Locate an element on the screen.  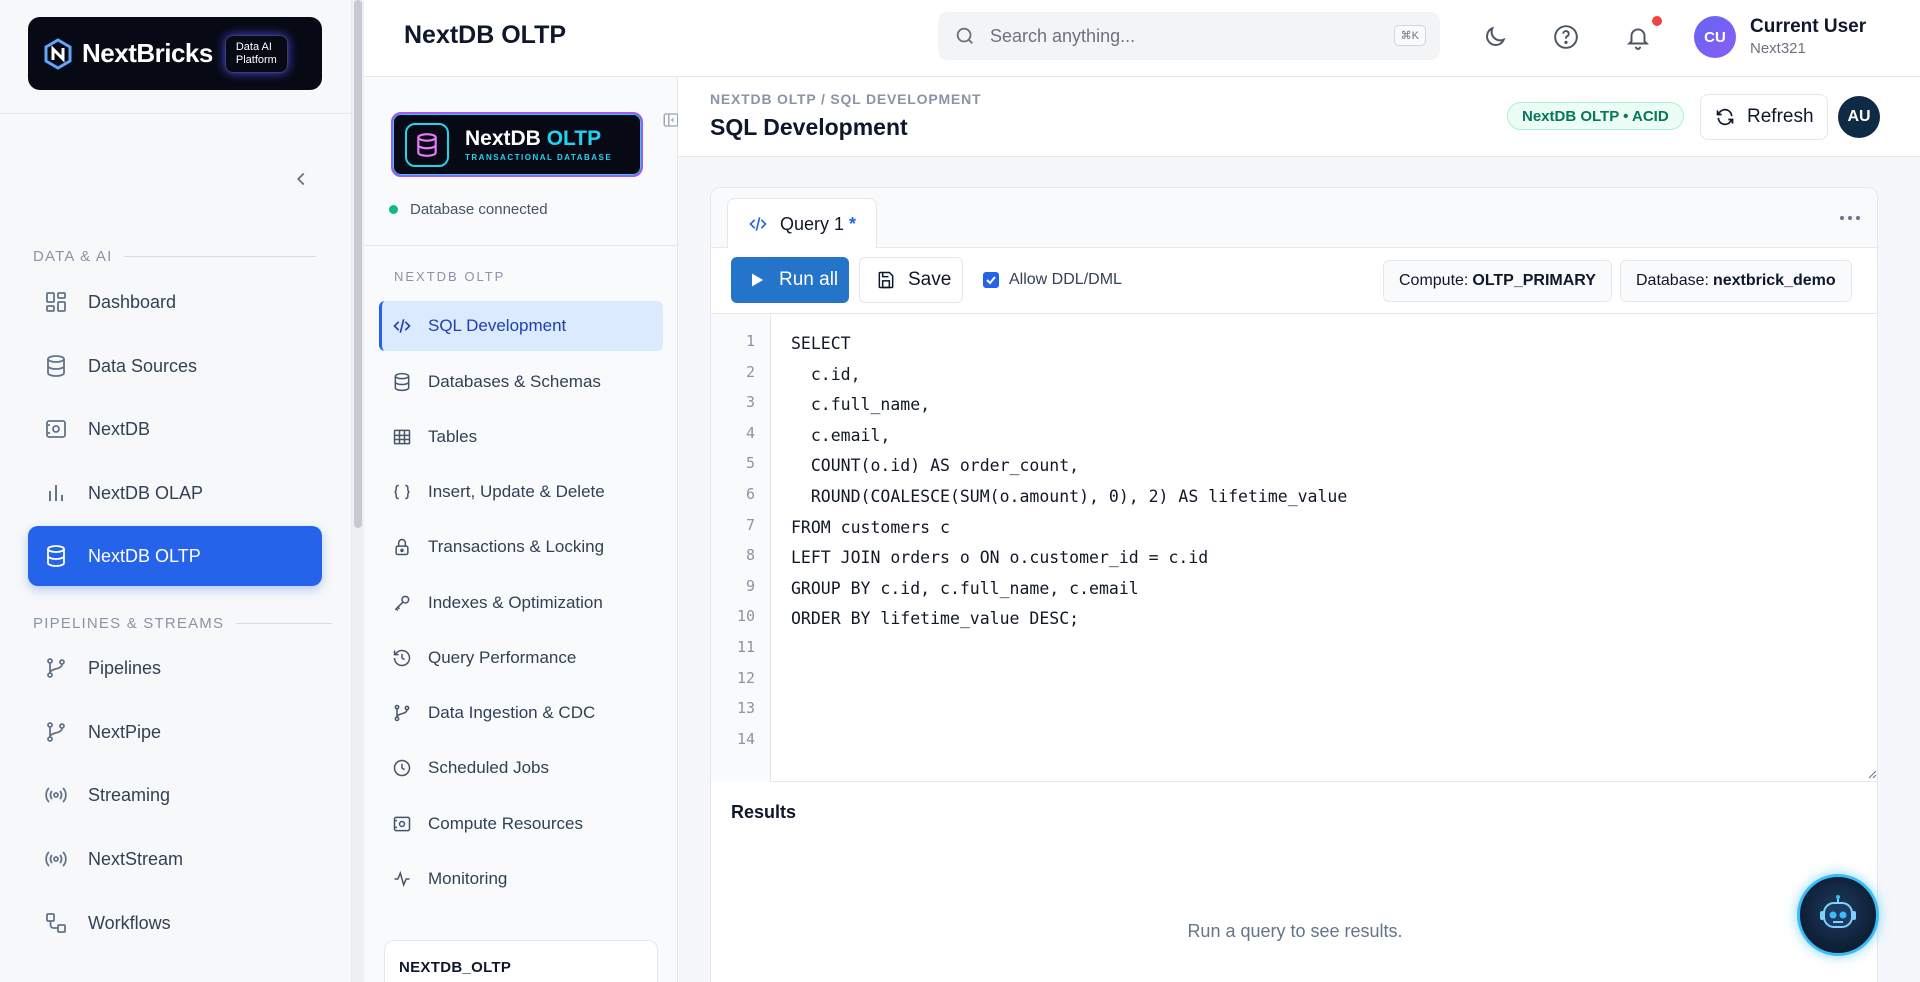
code-line: c.email, is located at coordinates (1069, 439).